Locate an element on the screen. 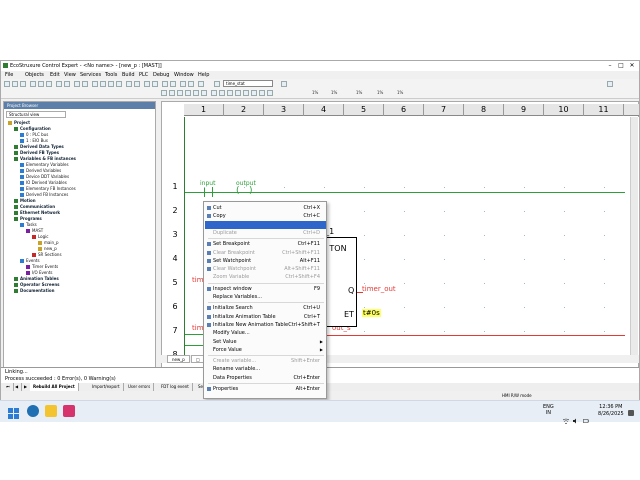 This screenshot has width=640, height=480. toolbar-end-icon is located at coordinates (610, 84).